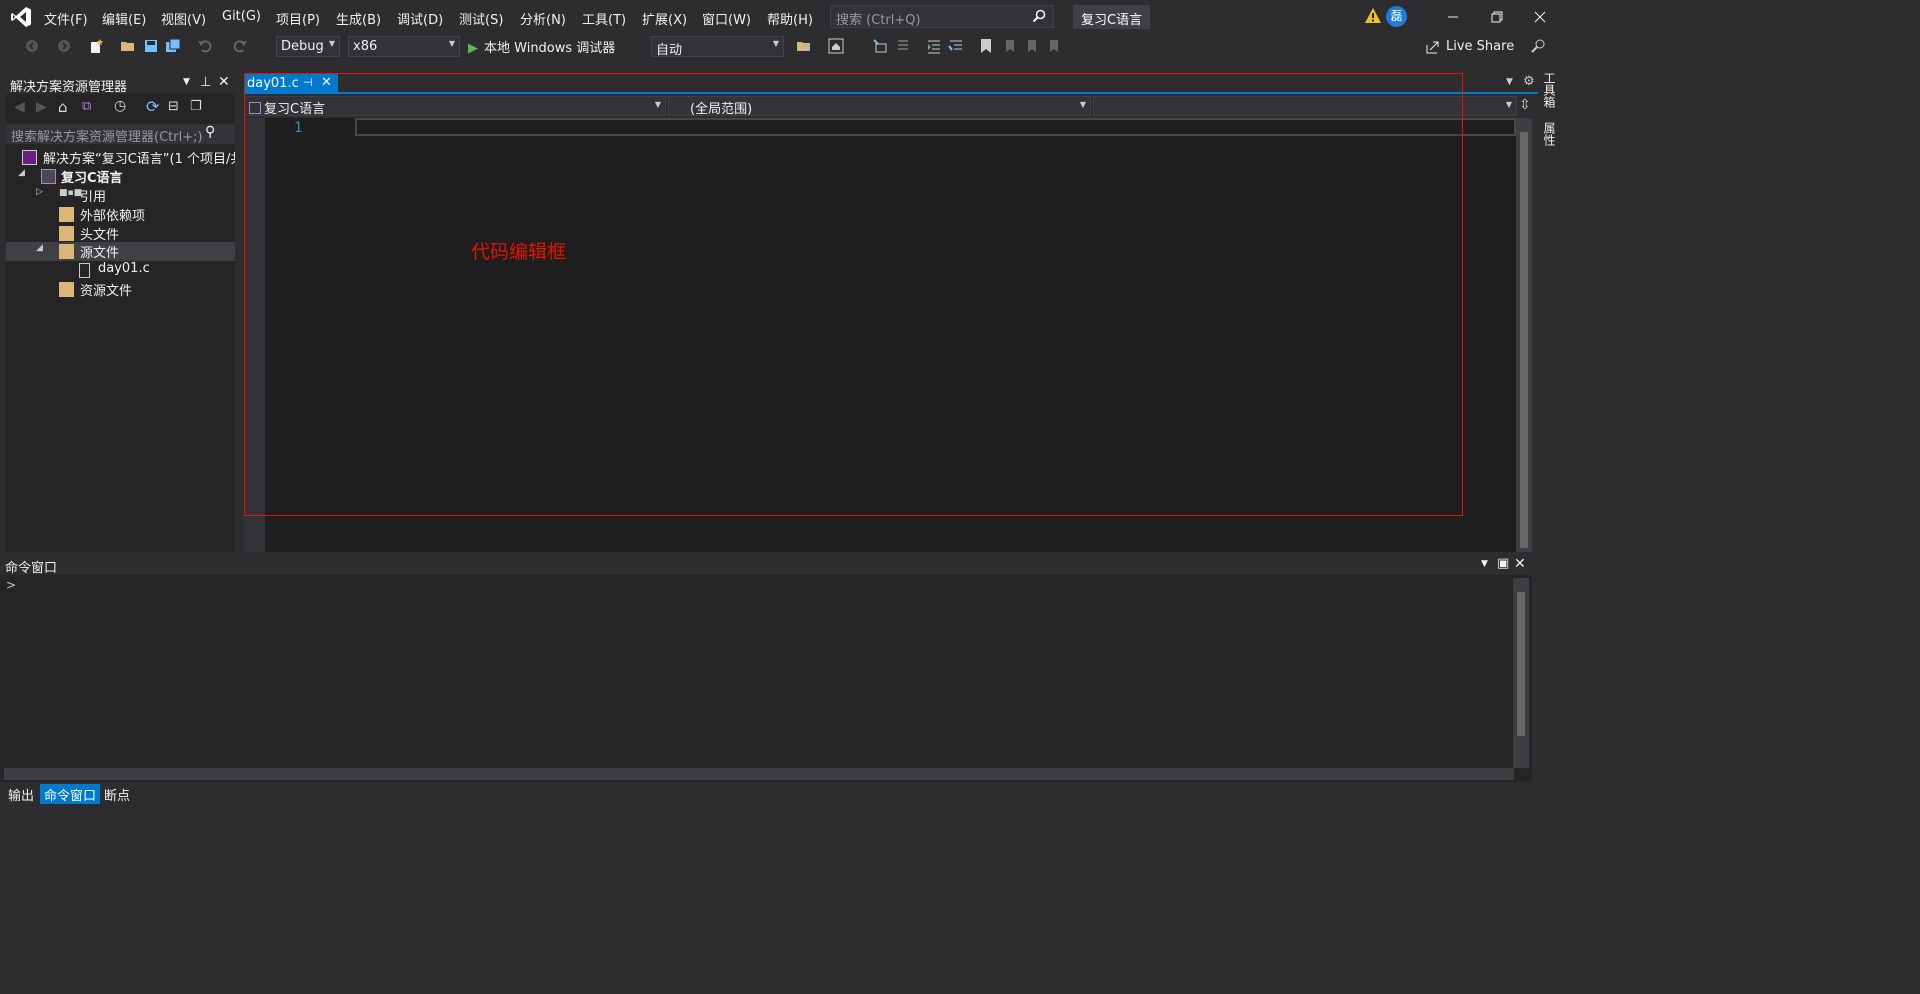 This screenshot has width=1920, height=994. What do you see at coordinates (726, 18) in the screenshot?
I see `menu-window: 窗口(W)` at bounding box center [726, 18].